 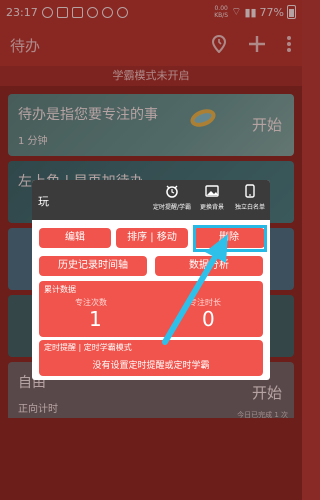 I want to click on focus-count-value: 1, so click(x=95, y=319).